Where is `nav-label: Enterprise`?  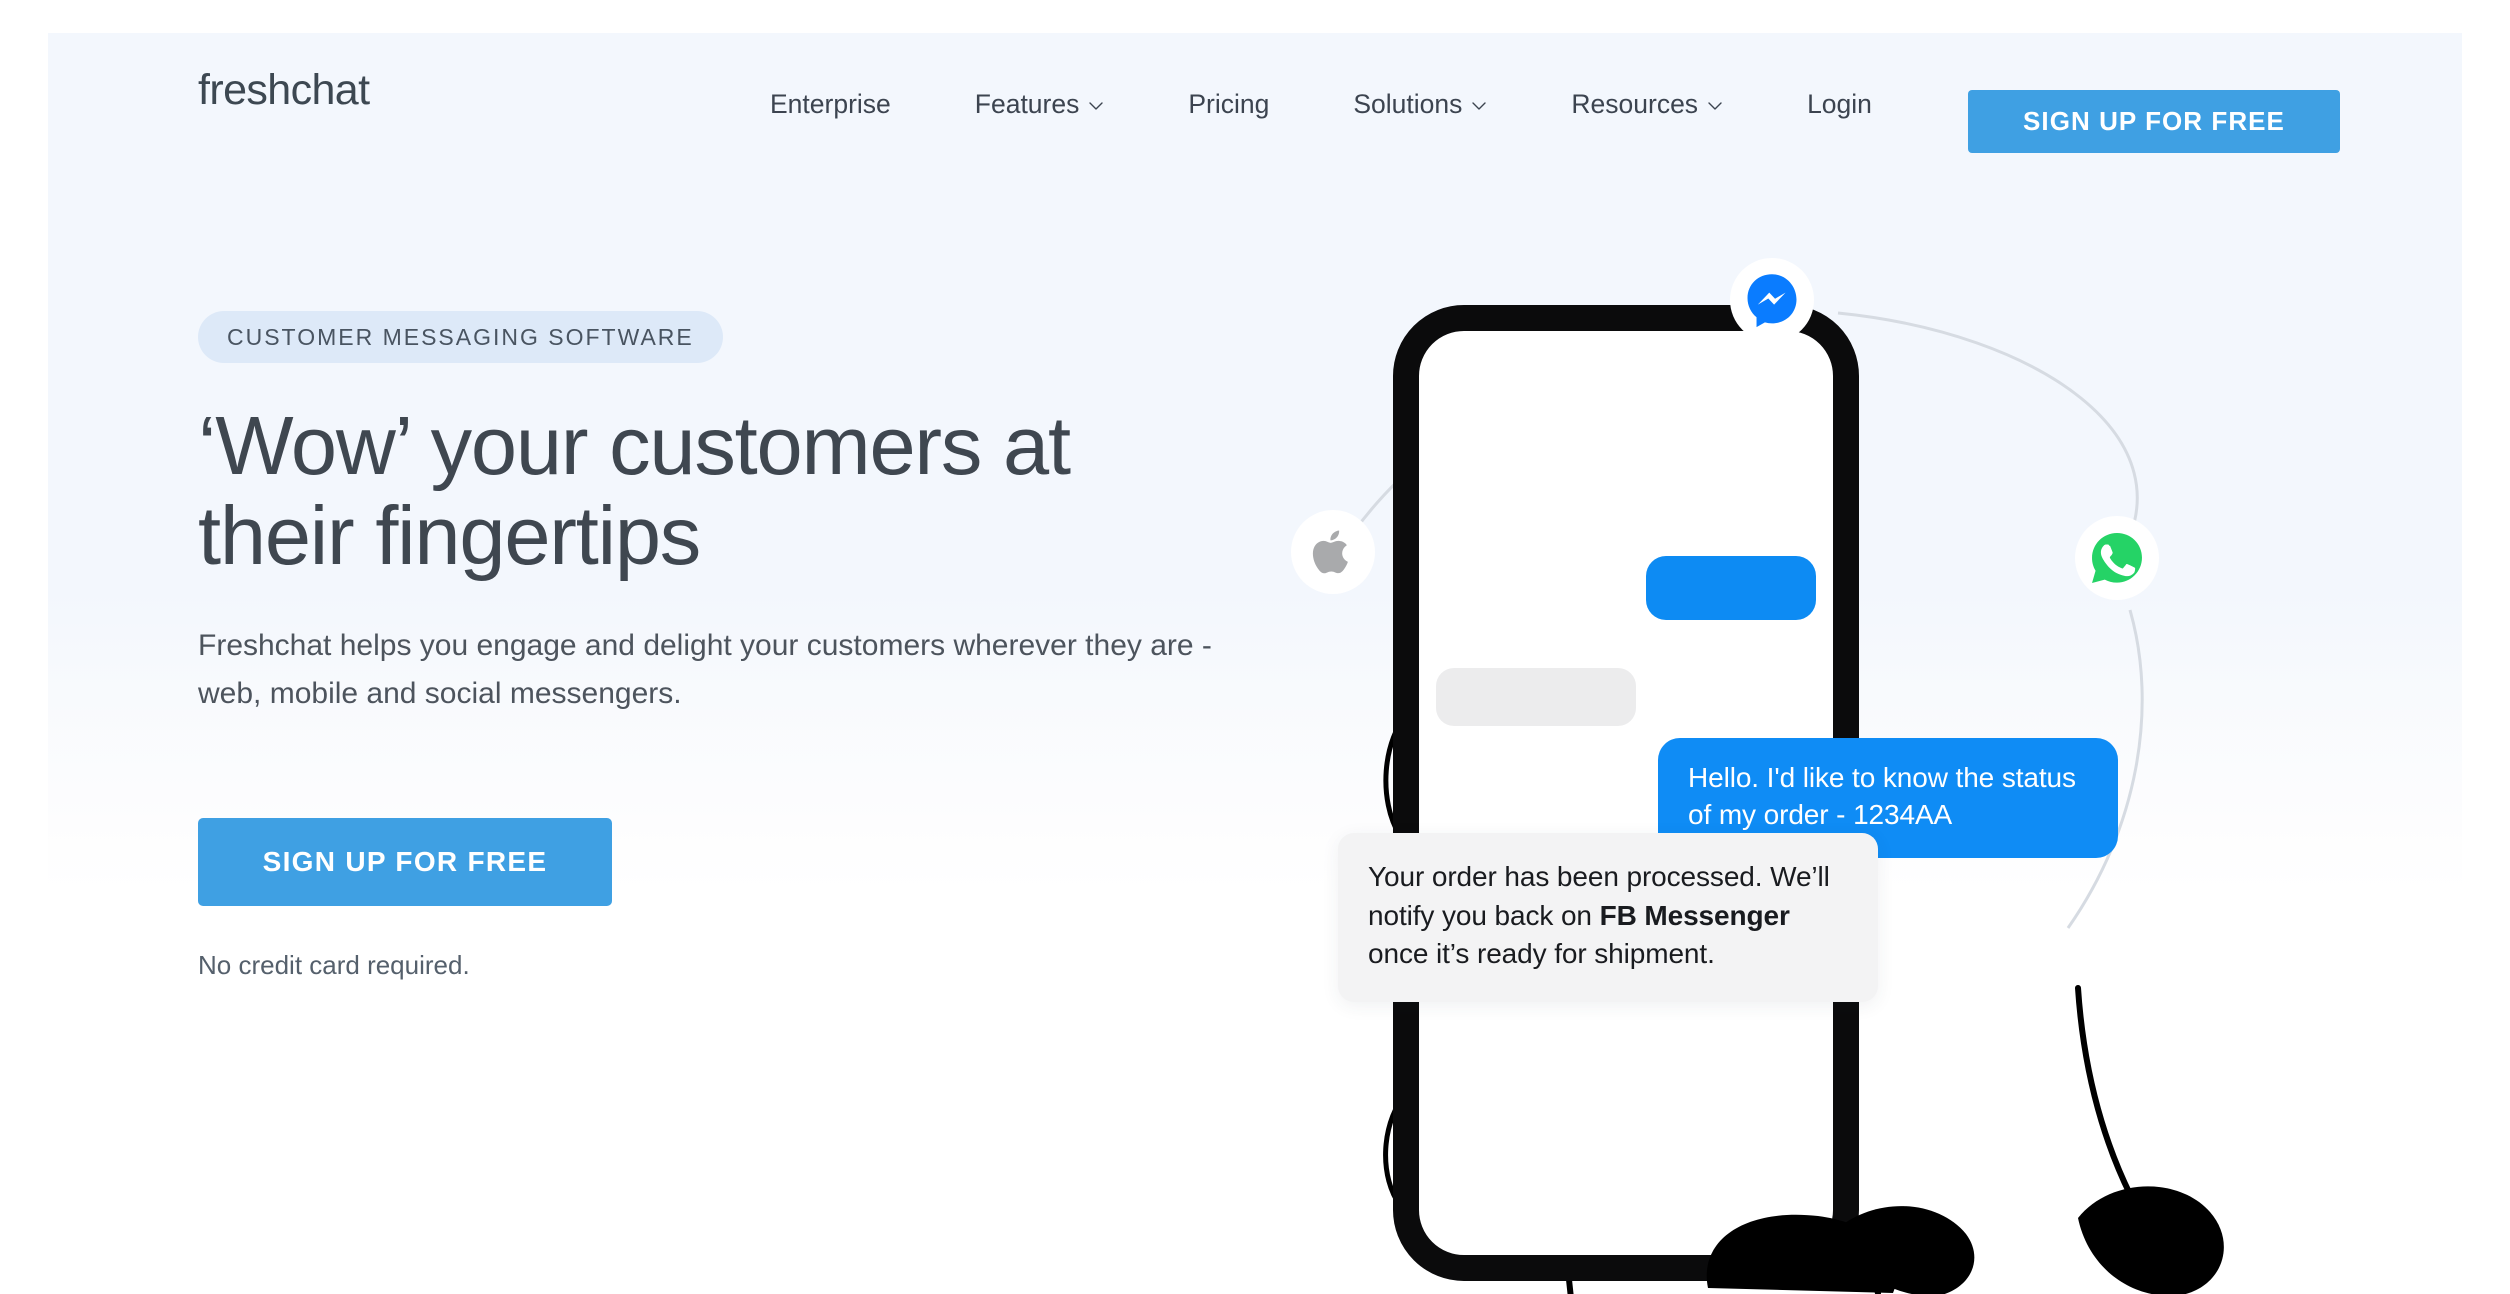
nav-label: Enterprise is located at coordinates (830, 104).